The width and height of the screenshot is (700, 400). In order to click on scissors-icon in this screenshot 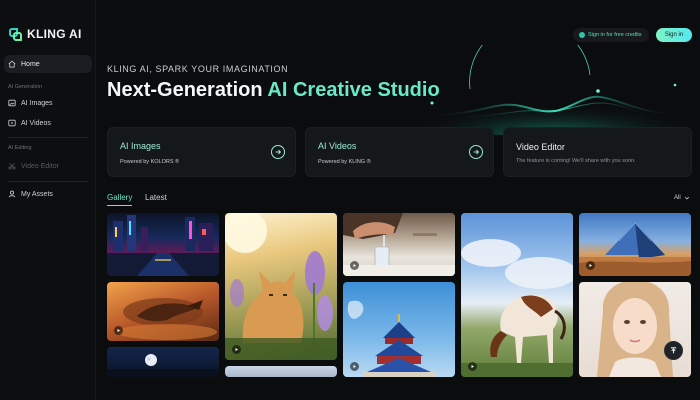, I will do `click(12, 166)`.